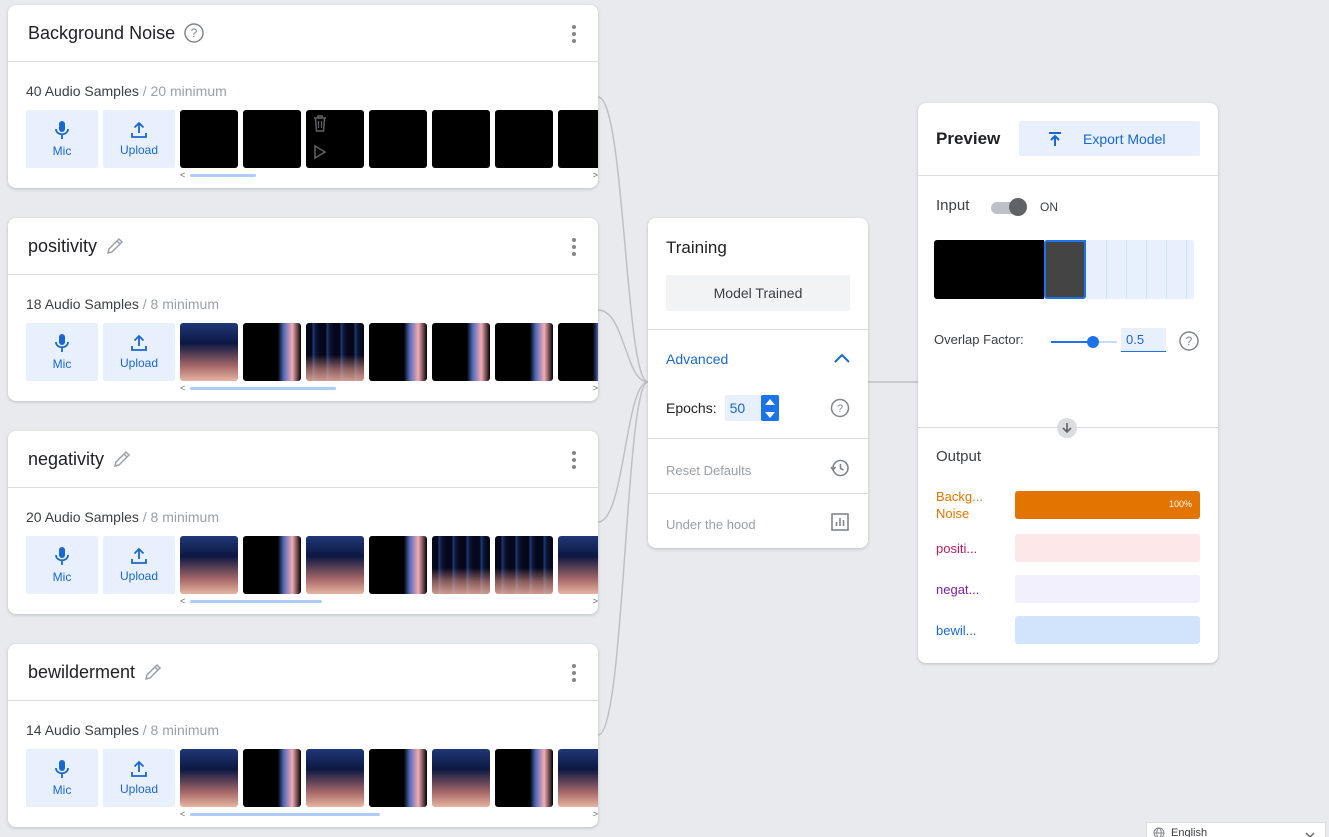 The image size is (1329, 837). What do you see at coordinates (769, 408) in the screenshot?
I see `epochs-stepper` at bounding box center [769, 408].